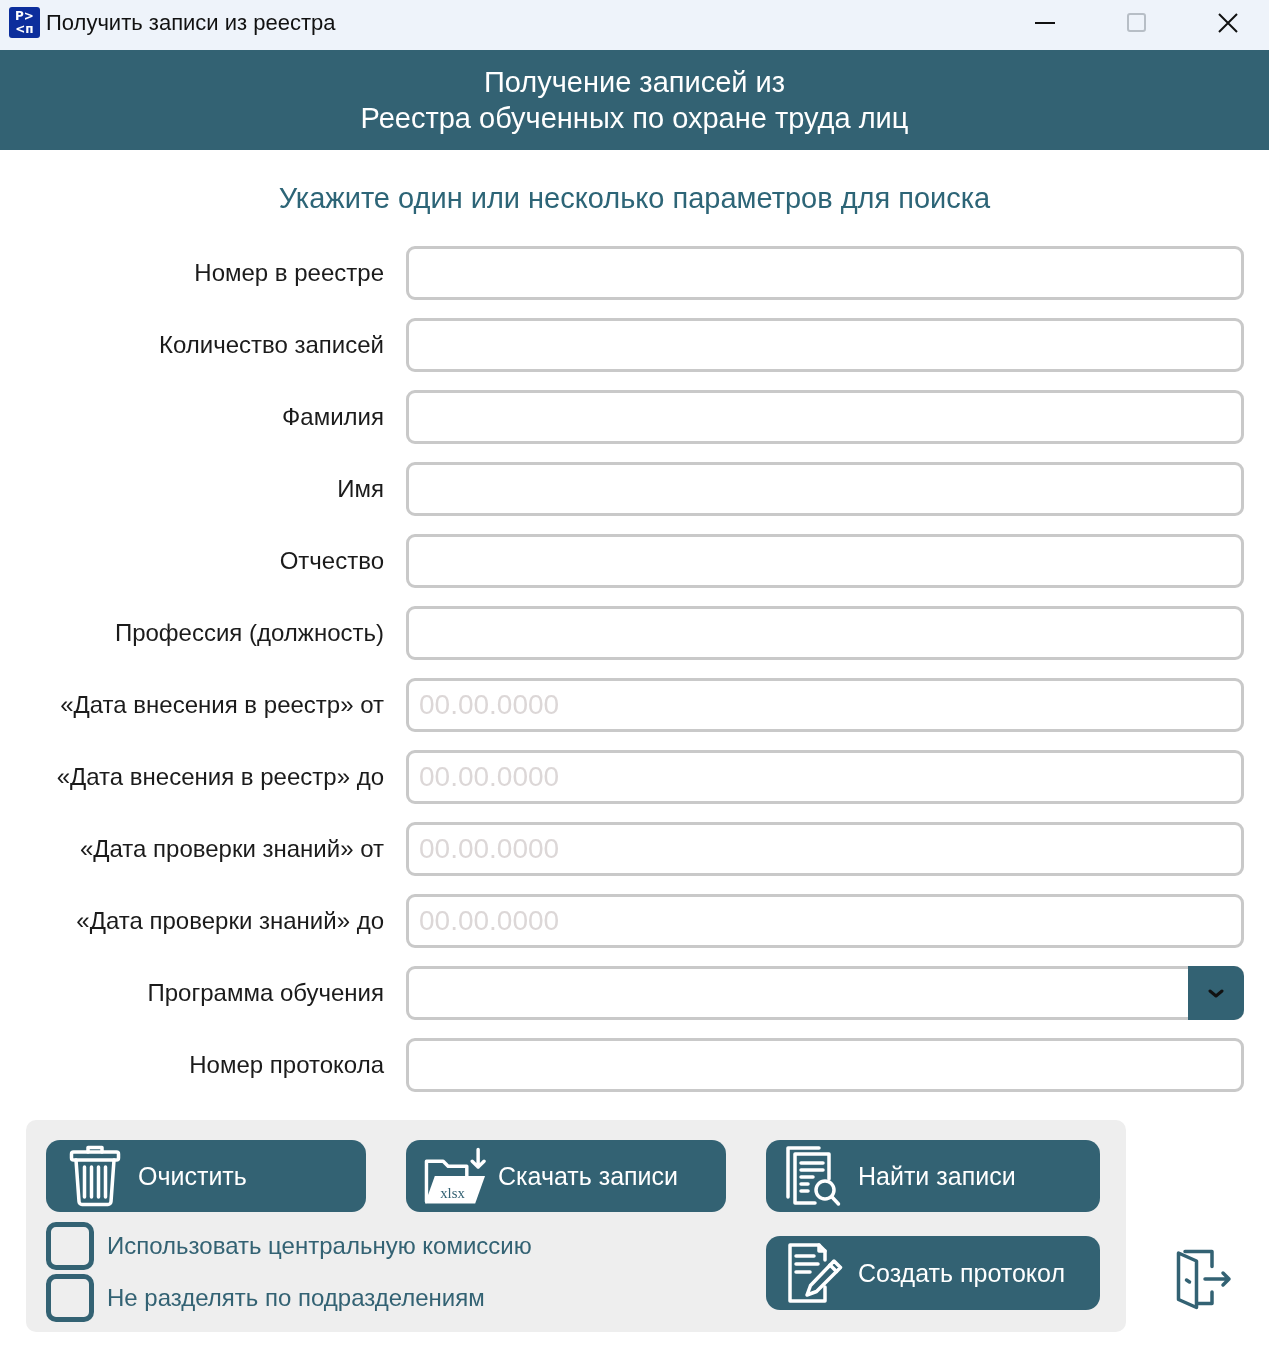 The image size is (1269, 1356). I want to click on exit-door-icon, so click(1204, 1279).